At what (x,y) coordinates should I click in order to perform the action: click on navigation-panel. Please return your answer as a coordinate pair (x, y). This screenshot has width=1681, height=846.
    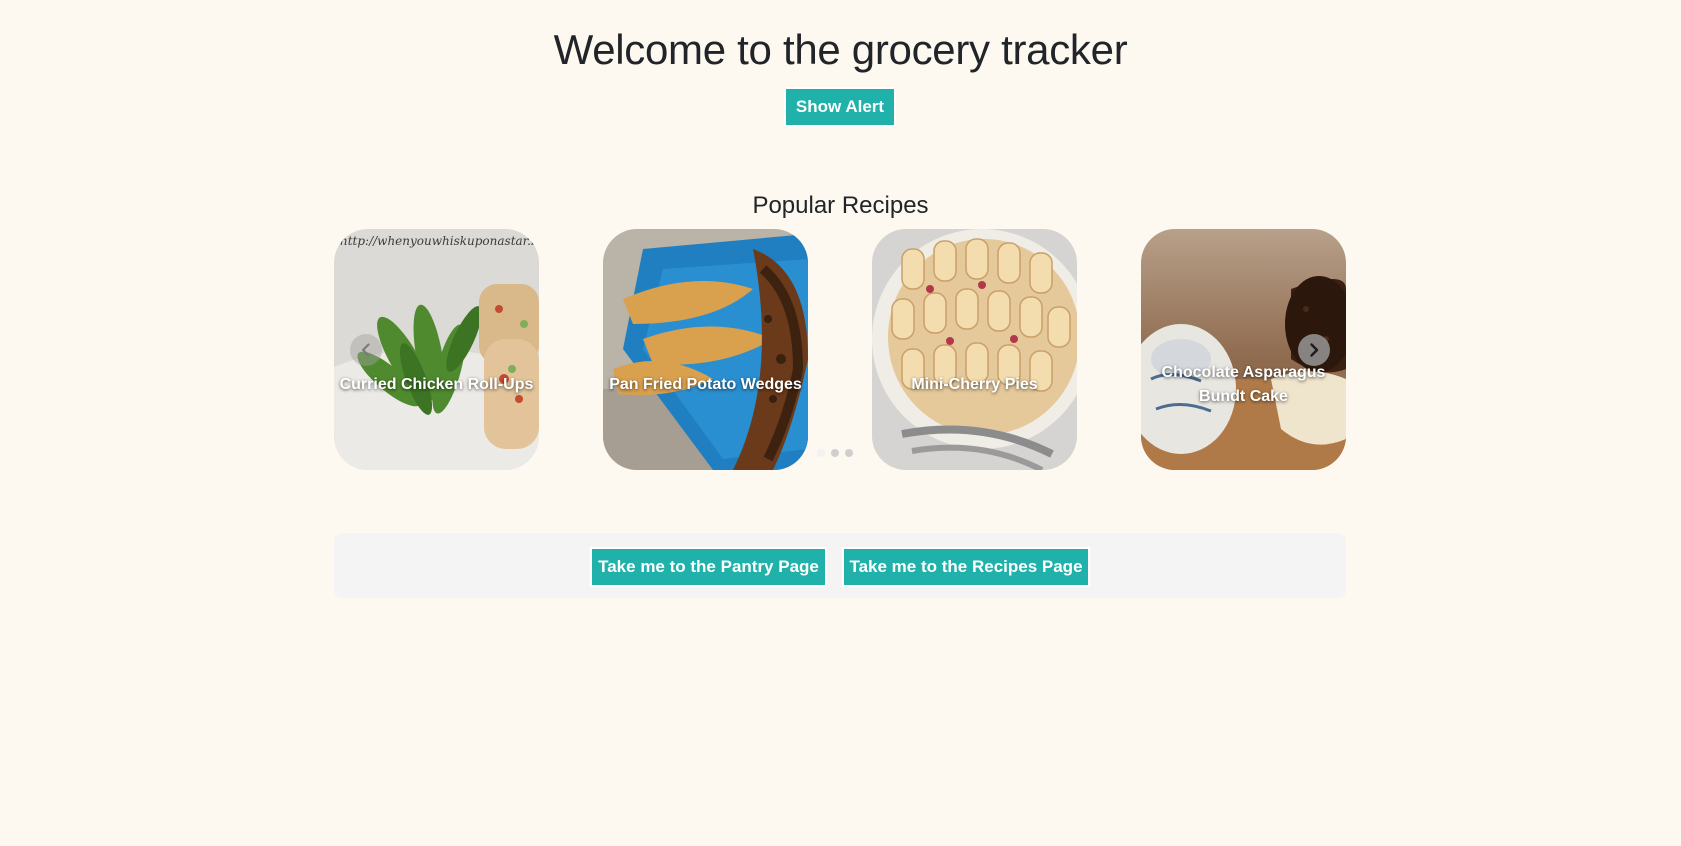
    Looking at the image, I should click on (840, 565).